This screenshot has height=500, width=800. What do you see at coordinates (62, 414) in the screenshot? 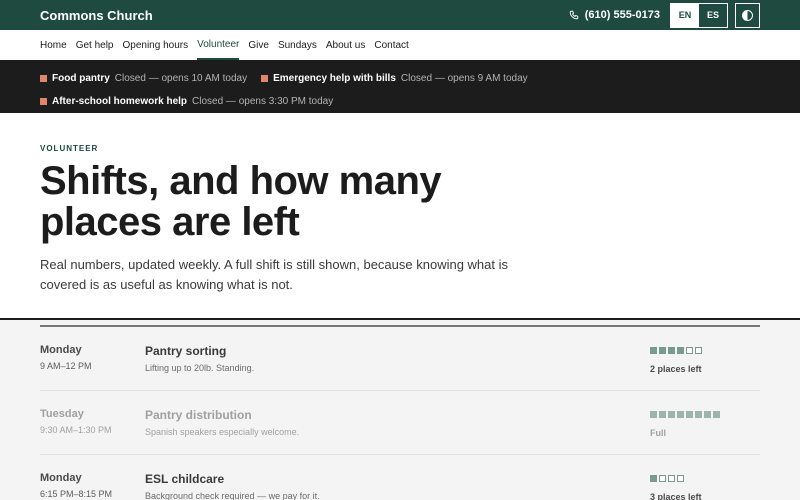
I see `shift-day: Tuesday` at bounding box center [62, 414].